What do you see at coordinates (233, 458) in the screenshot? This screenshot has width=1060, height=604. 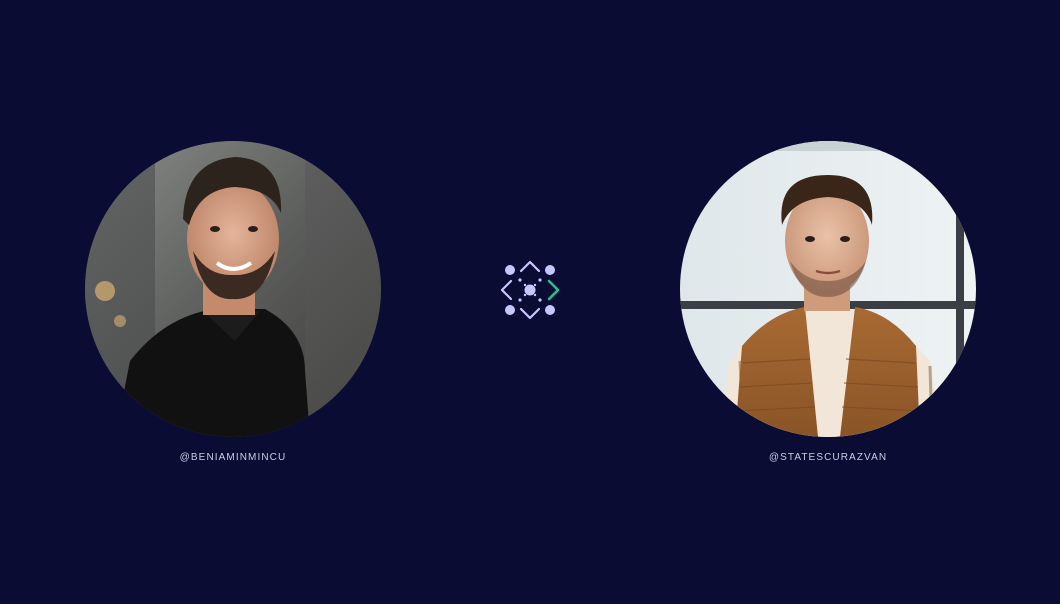 I see `handle-left: @BENIAMINMINCU` at bounding box center [233, 458].